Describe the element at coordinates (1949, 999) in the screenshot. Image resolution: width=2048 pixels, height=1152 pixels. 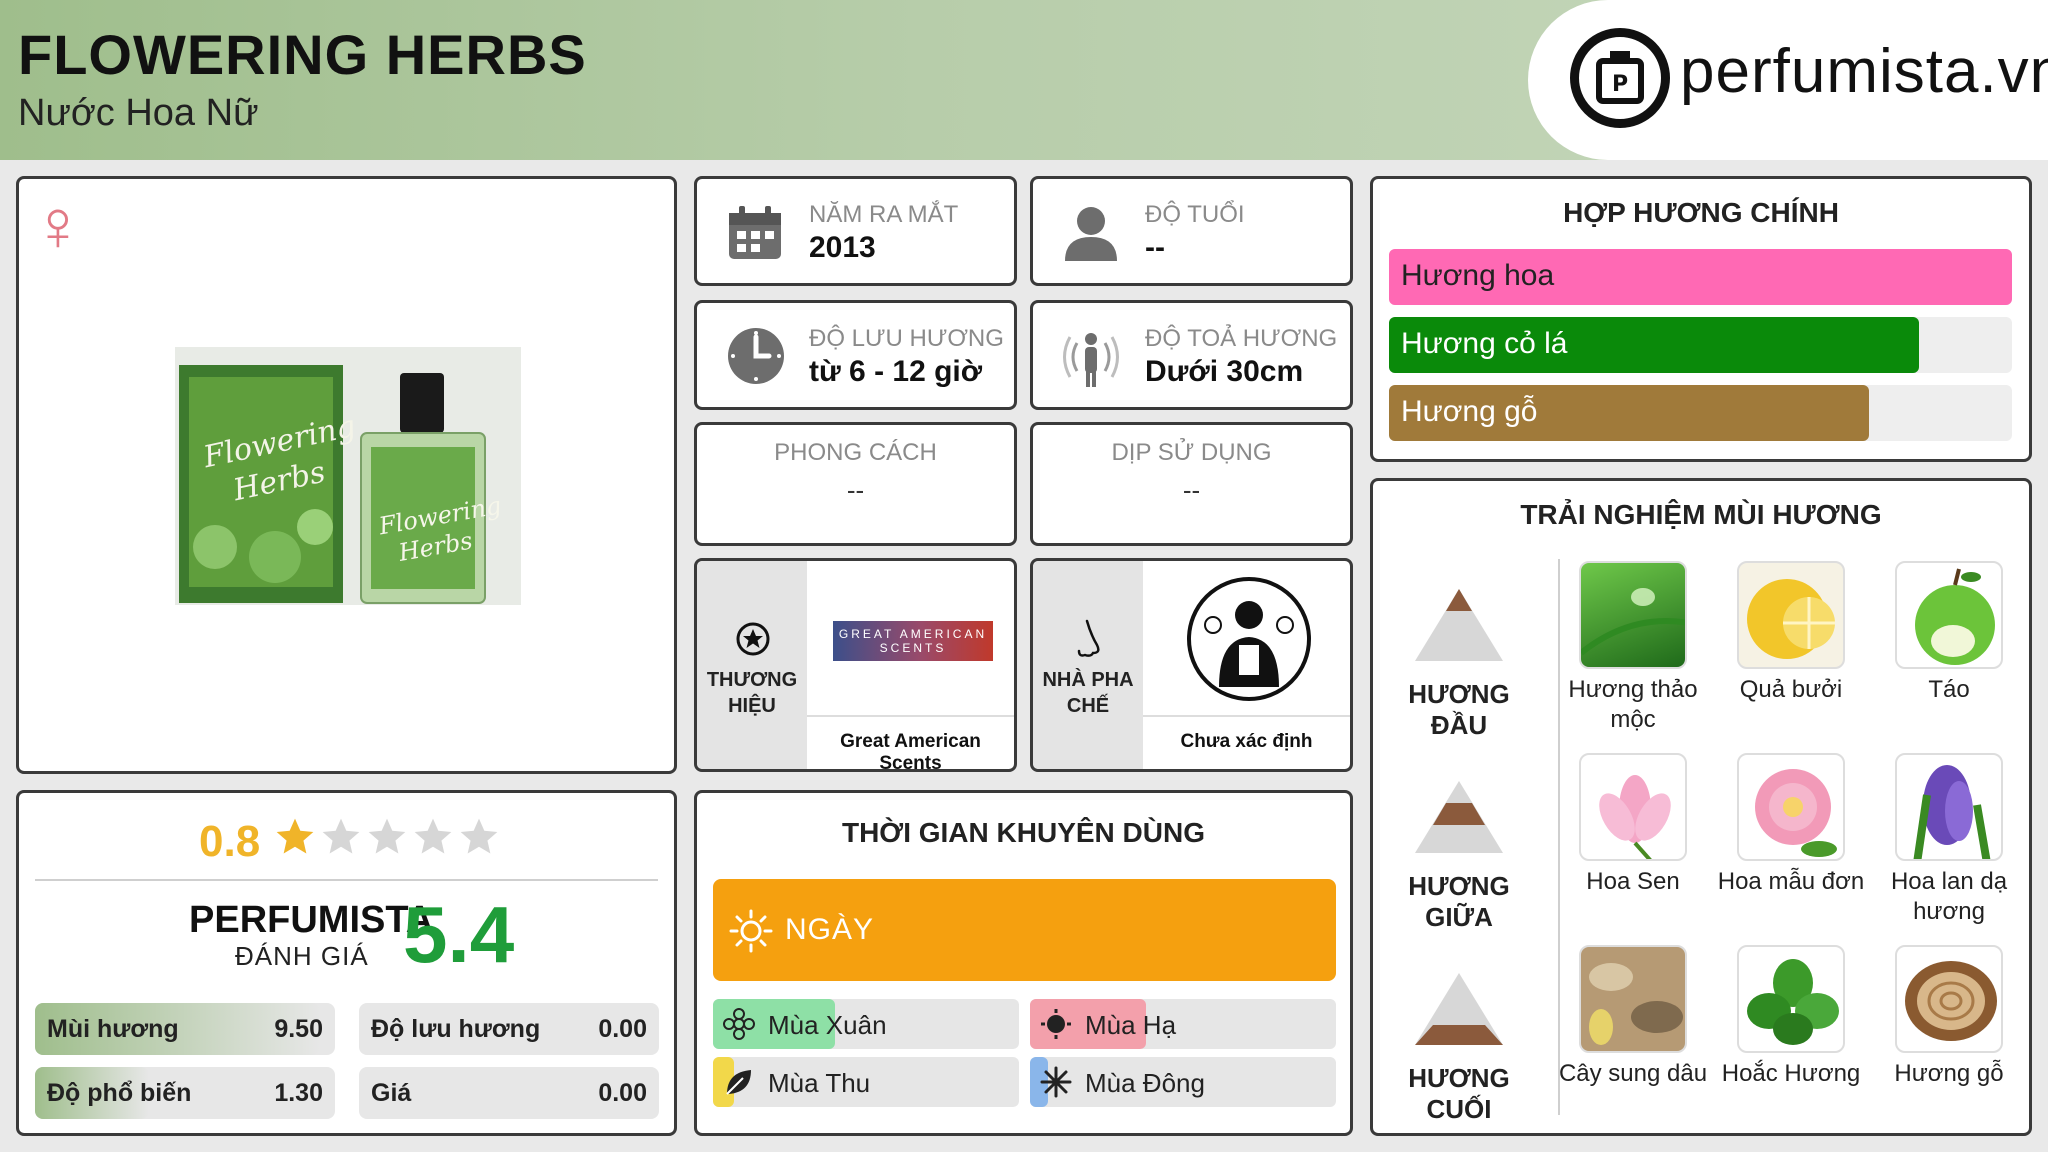
I see `note-thumb-wood` at that location.